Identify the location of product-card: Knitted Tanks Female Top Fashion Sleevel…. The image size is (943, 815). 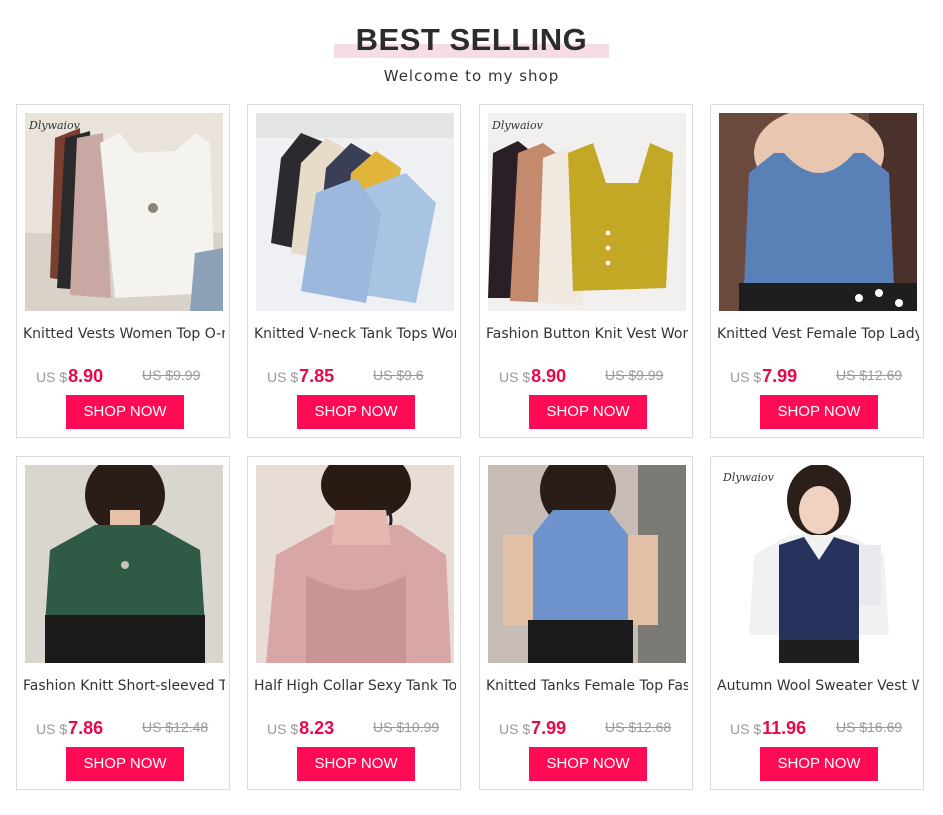
(586, 623).